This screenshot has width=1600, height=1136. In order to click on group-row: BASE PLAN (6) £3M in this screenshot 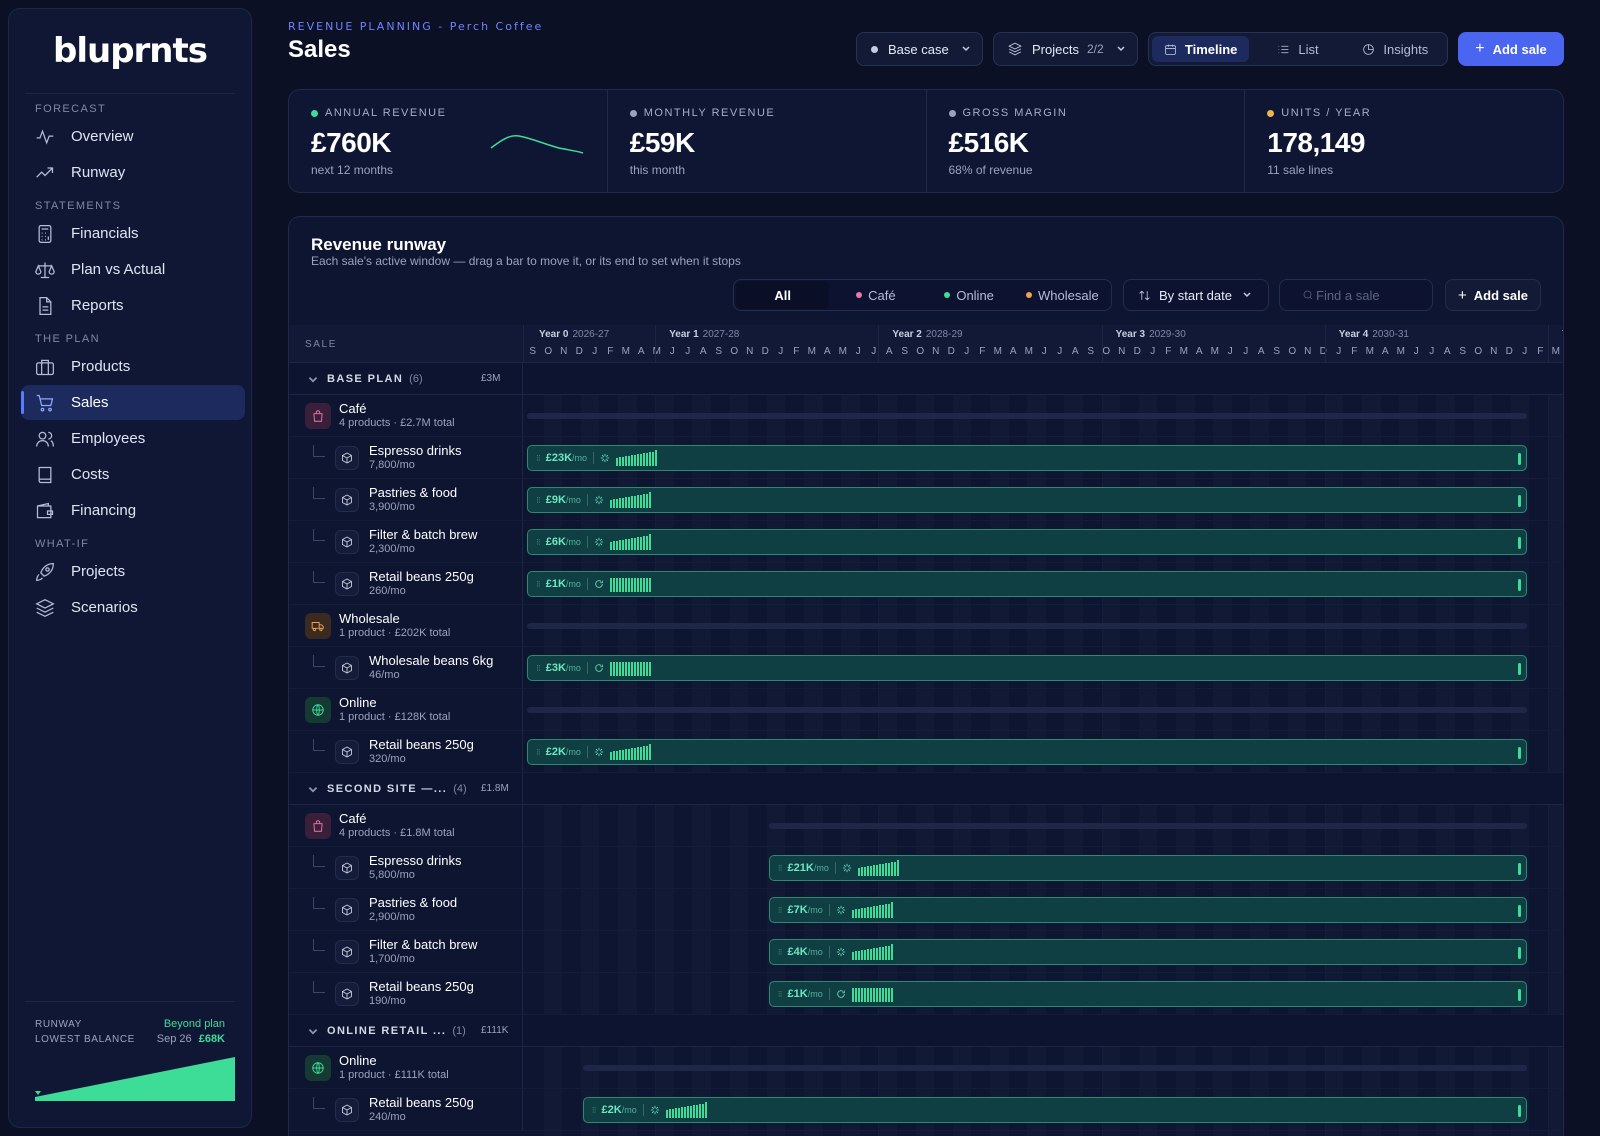, I will do `click(926, 379)`.